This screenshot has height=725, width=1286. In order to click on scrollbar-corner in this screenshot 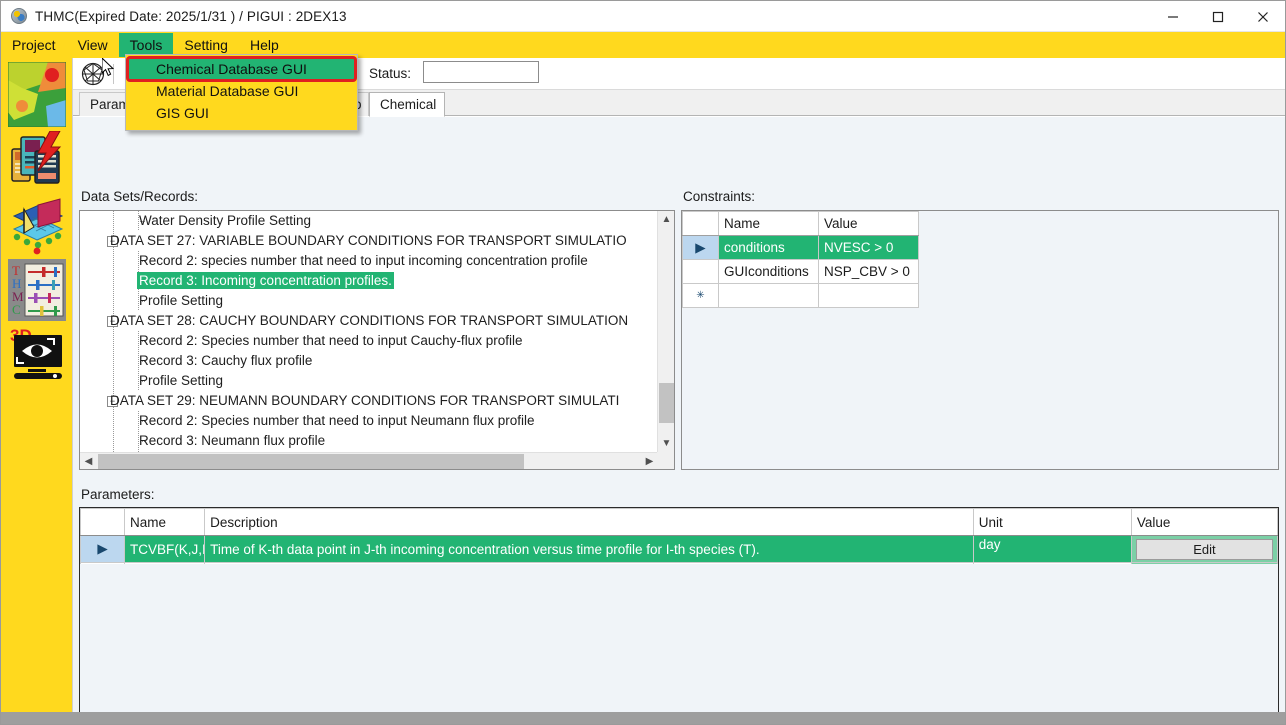, I will do `click(665, 460)`.